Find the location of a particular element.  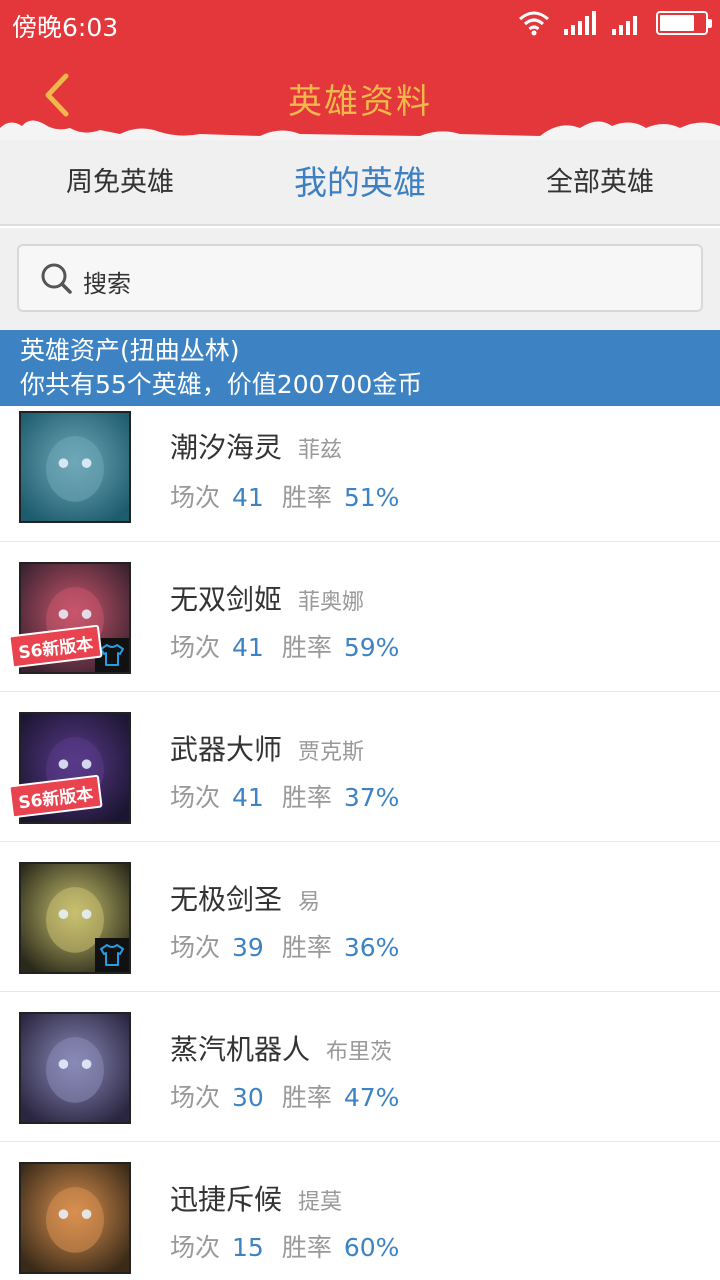

hero-name: 无极剑圣 is located at coordinates (226, 899).